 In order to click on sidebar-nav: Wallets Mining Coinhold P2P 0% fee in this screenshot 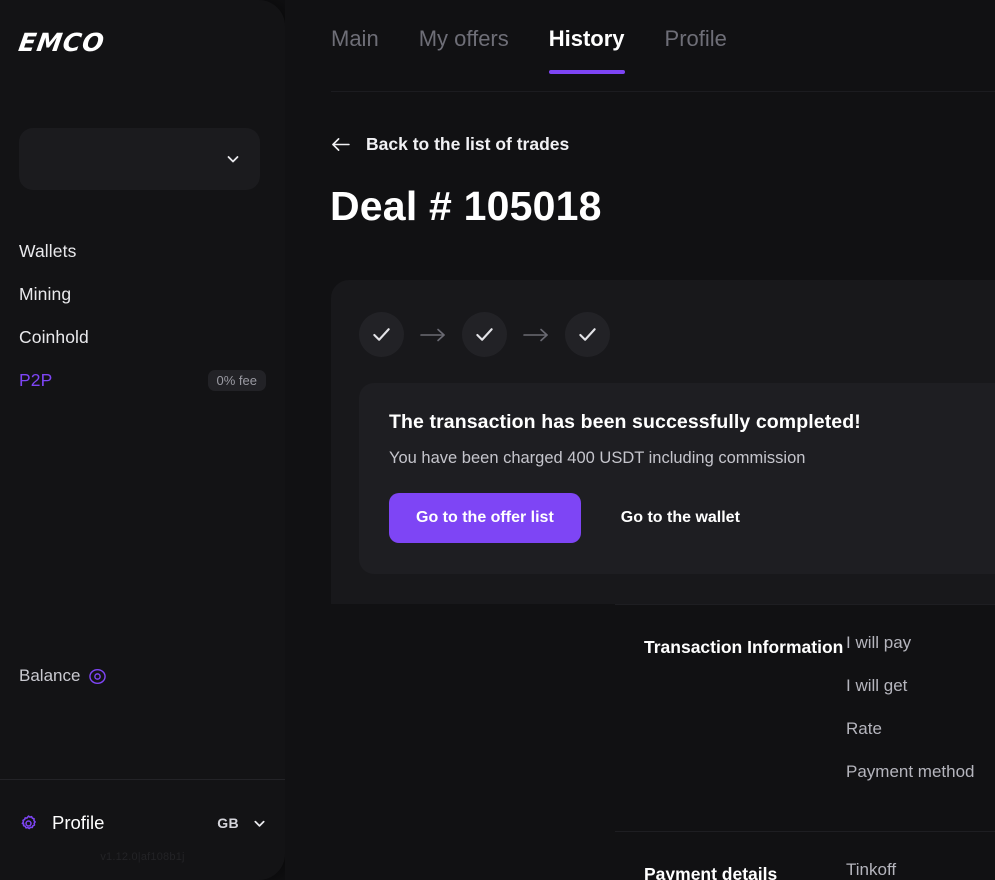, I will do `click(142, 322)`.